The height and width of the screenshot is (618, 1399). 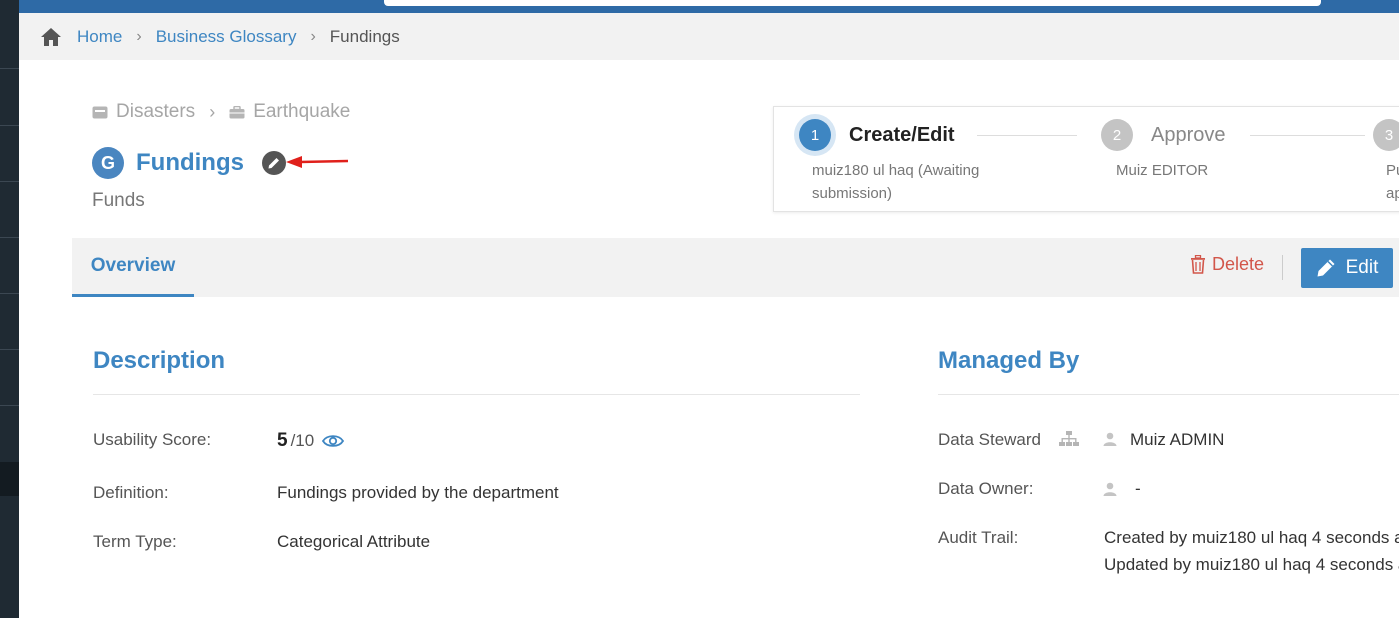 What do you see at coordinates (1392, 170) in the screenshot?
I see `step-3-status-line: Pu` at bounding box center [1392, 170].